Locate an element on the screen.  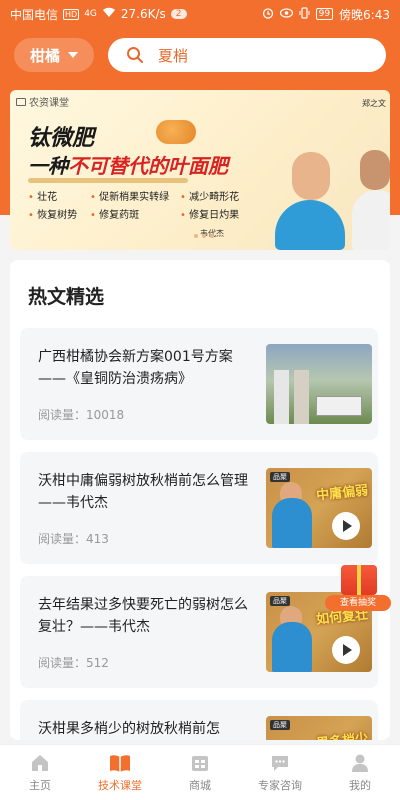
vibrate-icon is located at coordinates (304, 14).